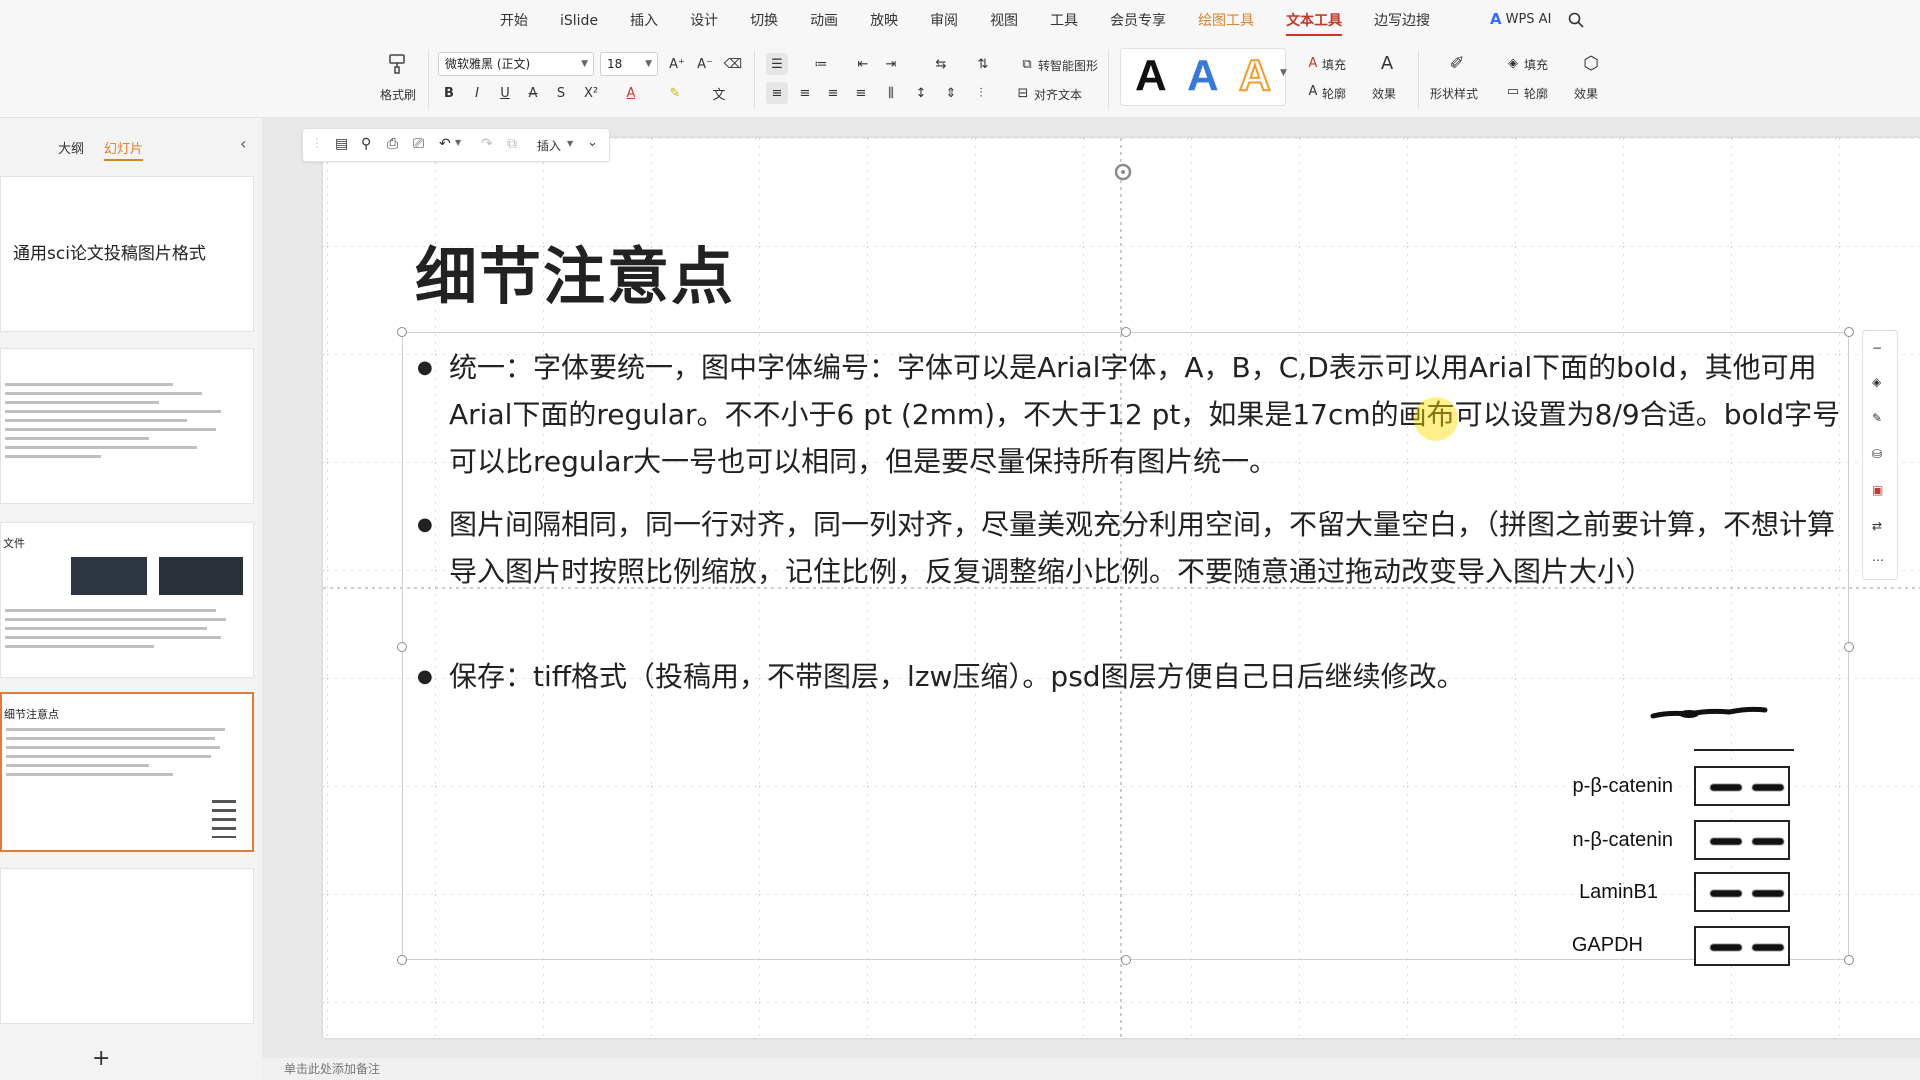 This screenshot has height=1080, width=1920. I want to click on shape-swap-icon: ⇄, so click(1881, 528).